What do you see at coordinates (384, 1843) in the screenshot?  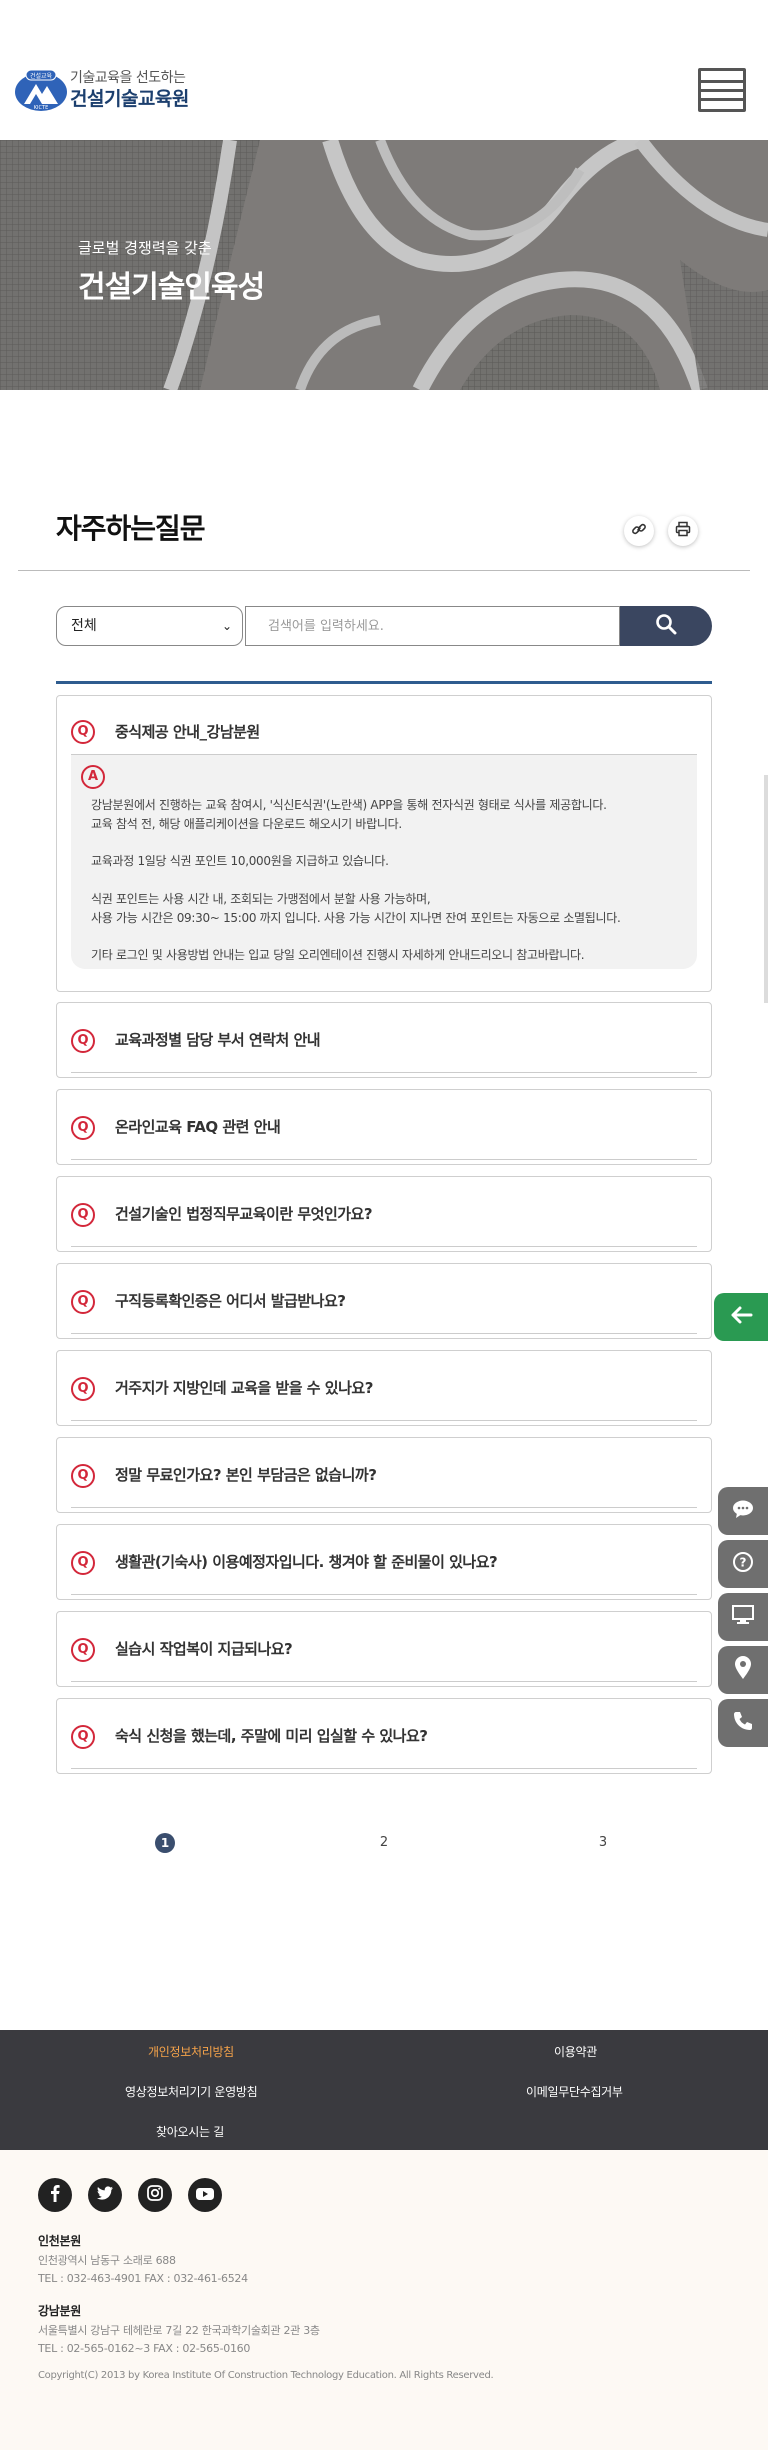 I see `page-2-link: 2` at bounding box center [384, 1843].